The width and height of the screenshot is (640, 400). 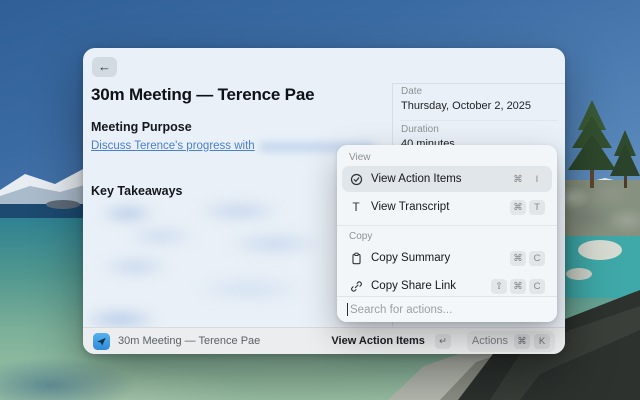 What do you see at coordinates (356, 179) in the screenshot?
I see `check-circle-icon` at bounding box center [356, 179].